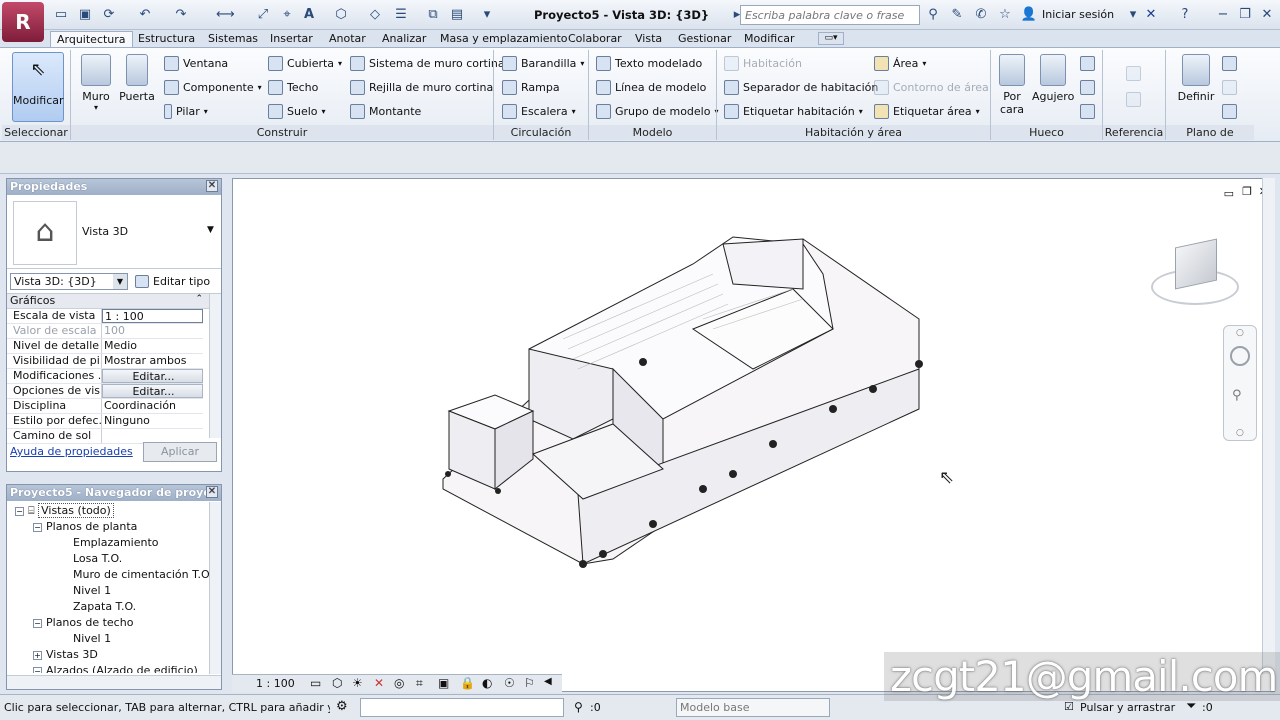  Describe the element at coordinates (152, 346) in the screenshot. I see `property-value: Medio` at that location.